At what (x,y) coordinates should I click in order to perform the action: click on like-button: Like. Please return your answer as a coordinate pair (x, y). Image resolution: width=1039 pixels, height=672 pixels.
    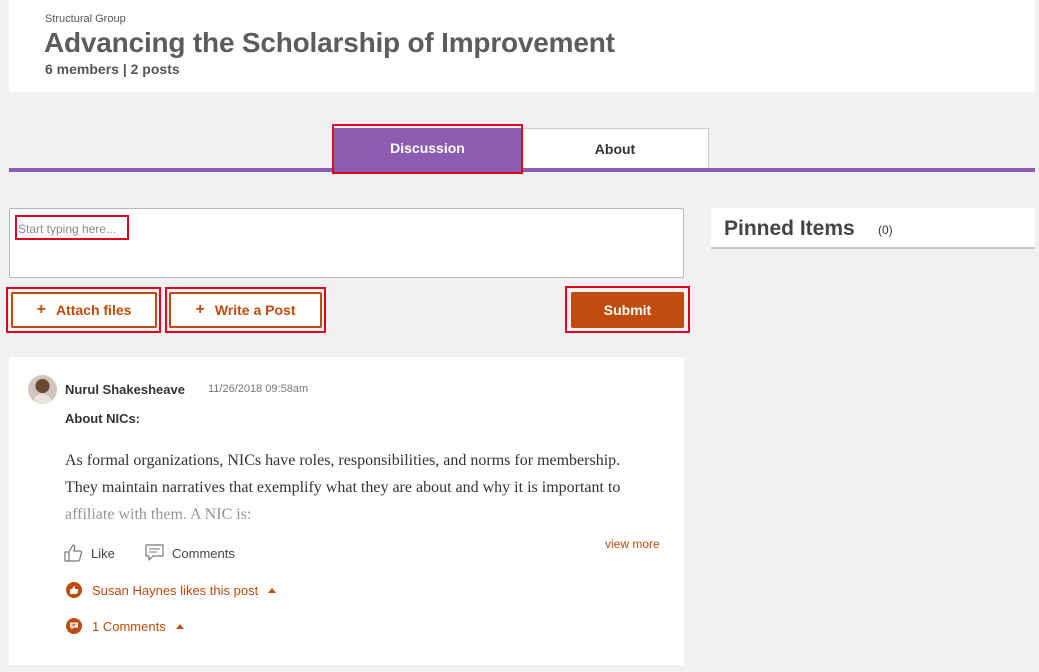
    Looking at the image, I should click on (89, 553).